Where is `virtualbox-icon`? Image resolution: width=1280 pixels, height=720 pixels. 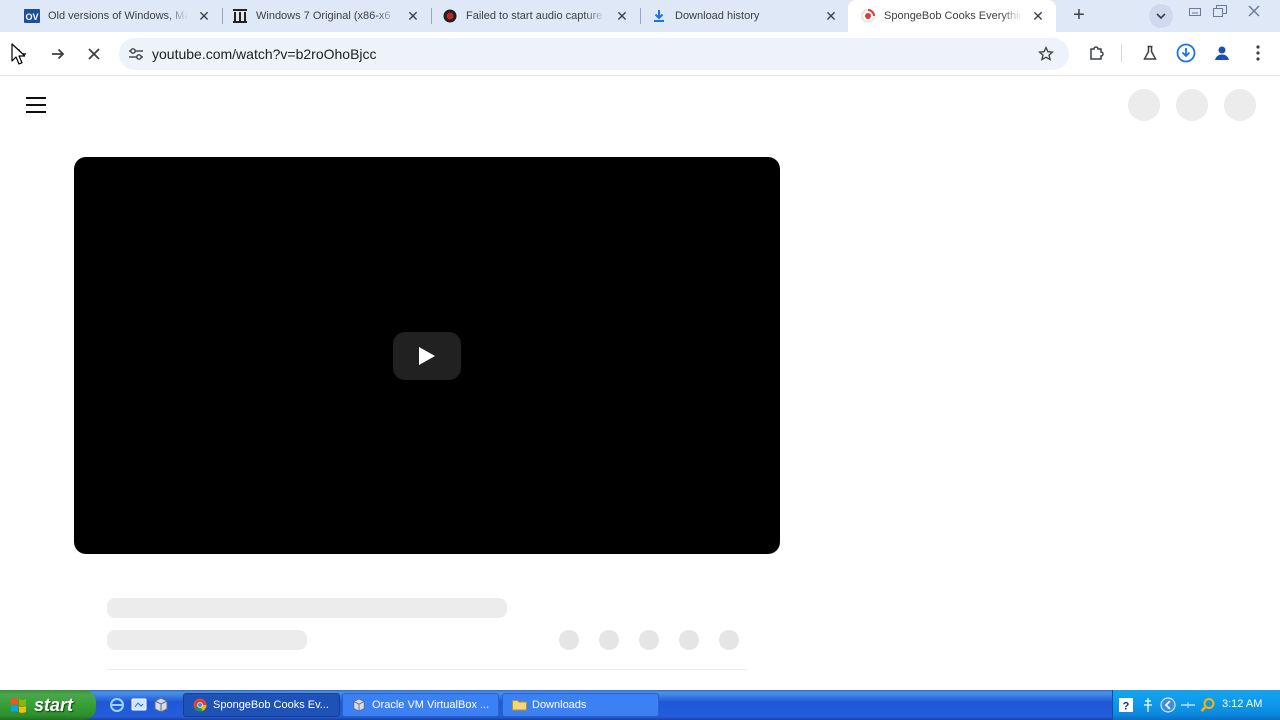 virtualbox-icon is located at coordinates (359, 705).